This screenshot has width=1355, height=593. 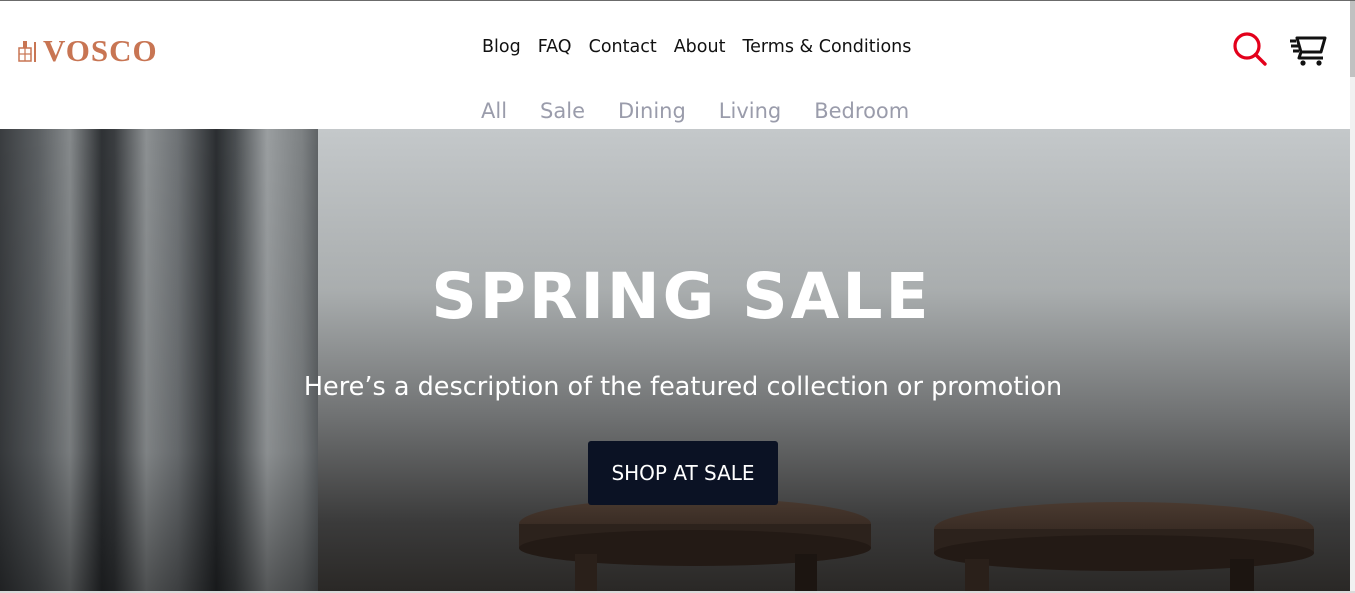 What do you see at coordinates (555, 47) in the screenshot?
I see `nav-faq: FAQ` at bounding box center [555, 47].